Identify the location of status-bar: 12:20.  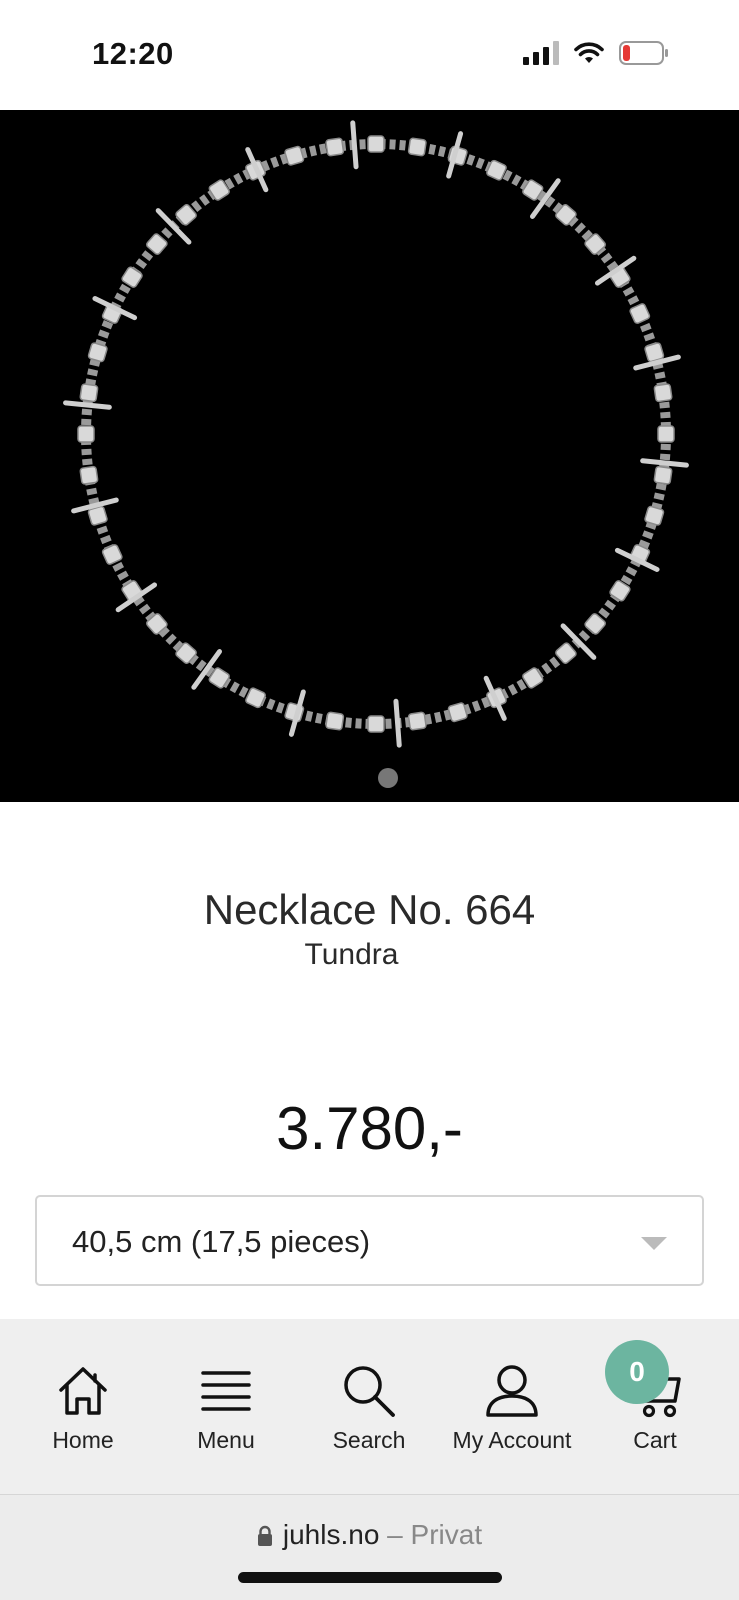
(369, 55).